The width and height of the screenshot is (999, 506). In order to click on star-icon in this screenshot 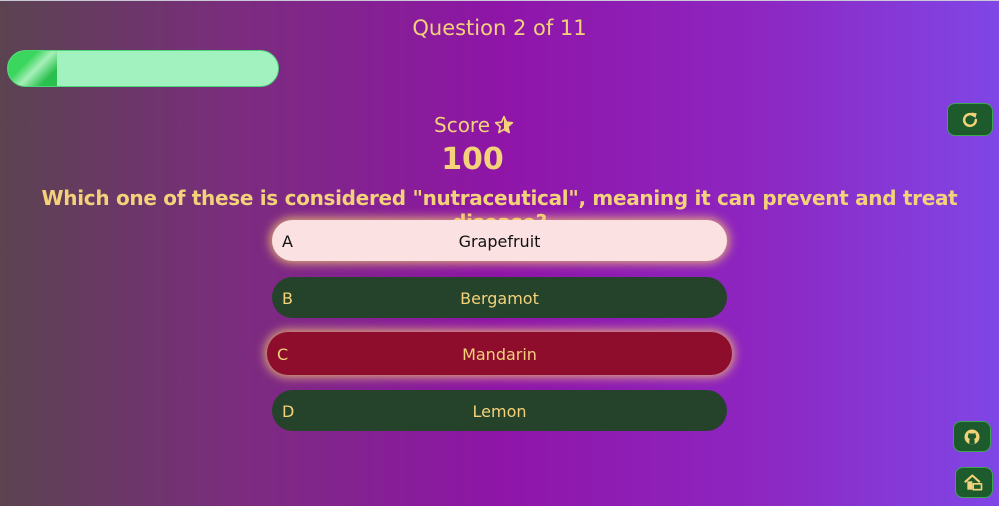, I will do `click(504, 124)`.